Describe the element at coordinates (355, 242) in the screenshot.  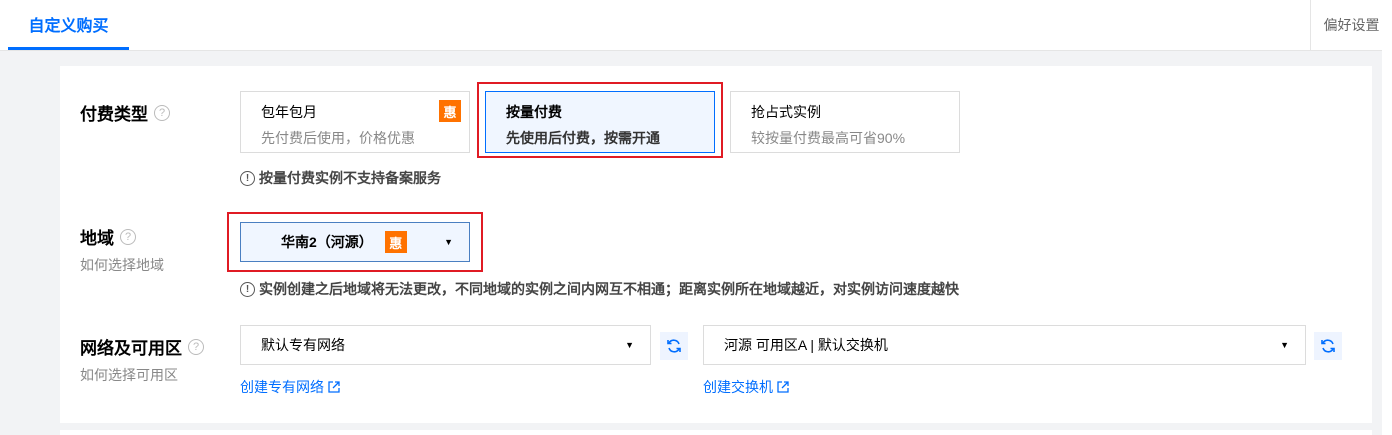
I see `highlight-box-region` at that location.